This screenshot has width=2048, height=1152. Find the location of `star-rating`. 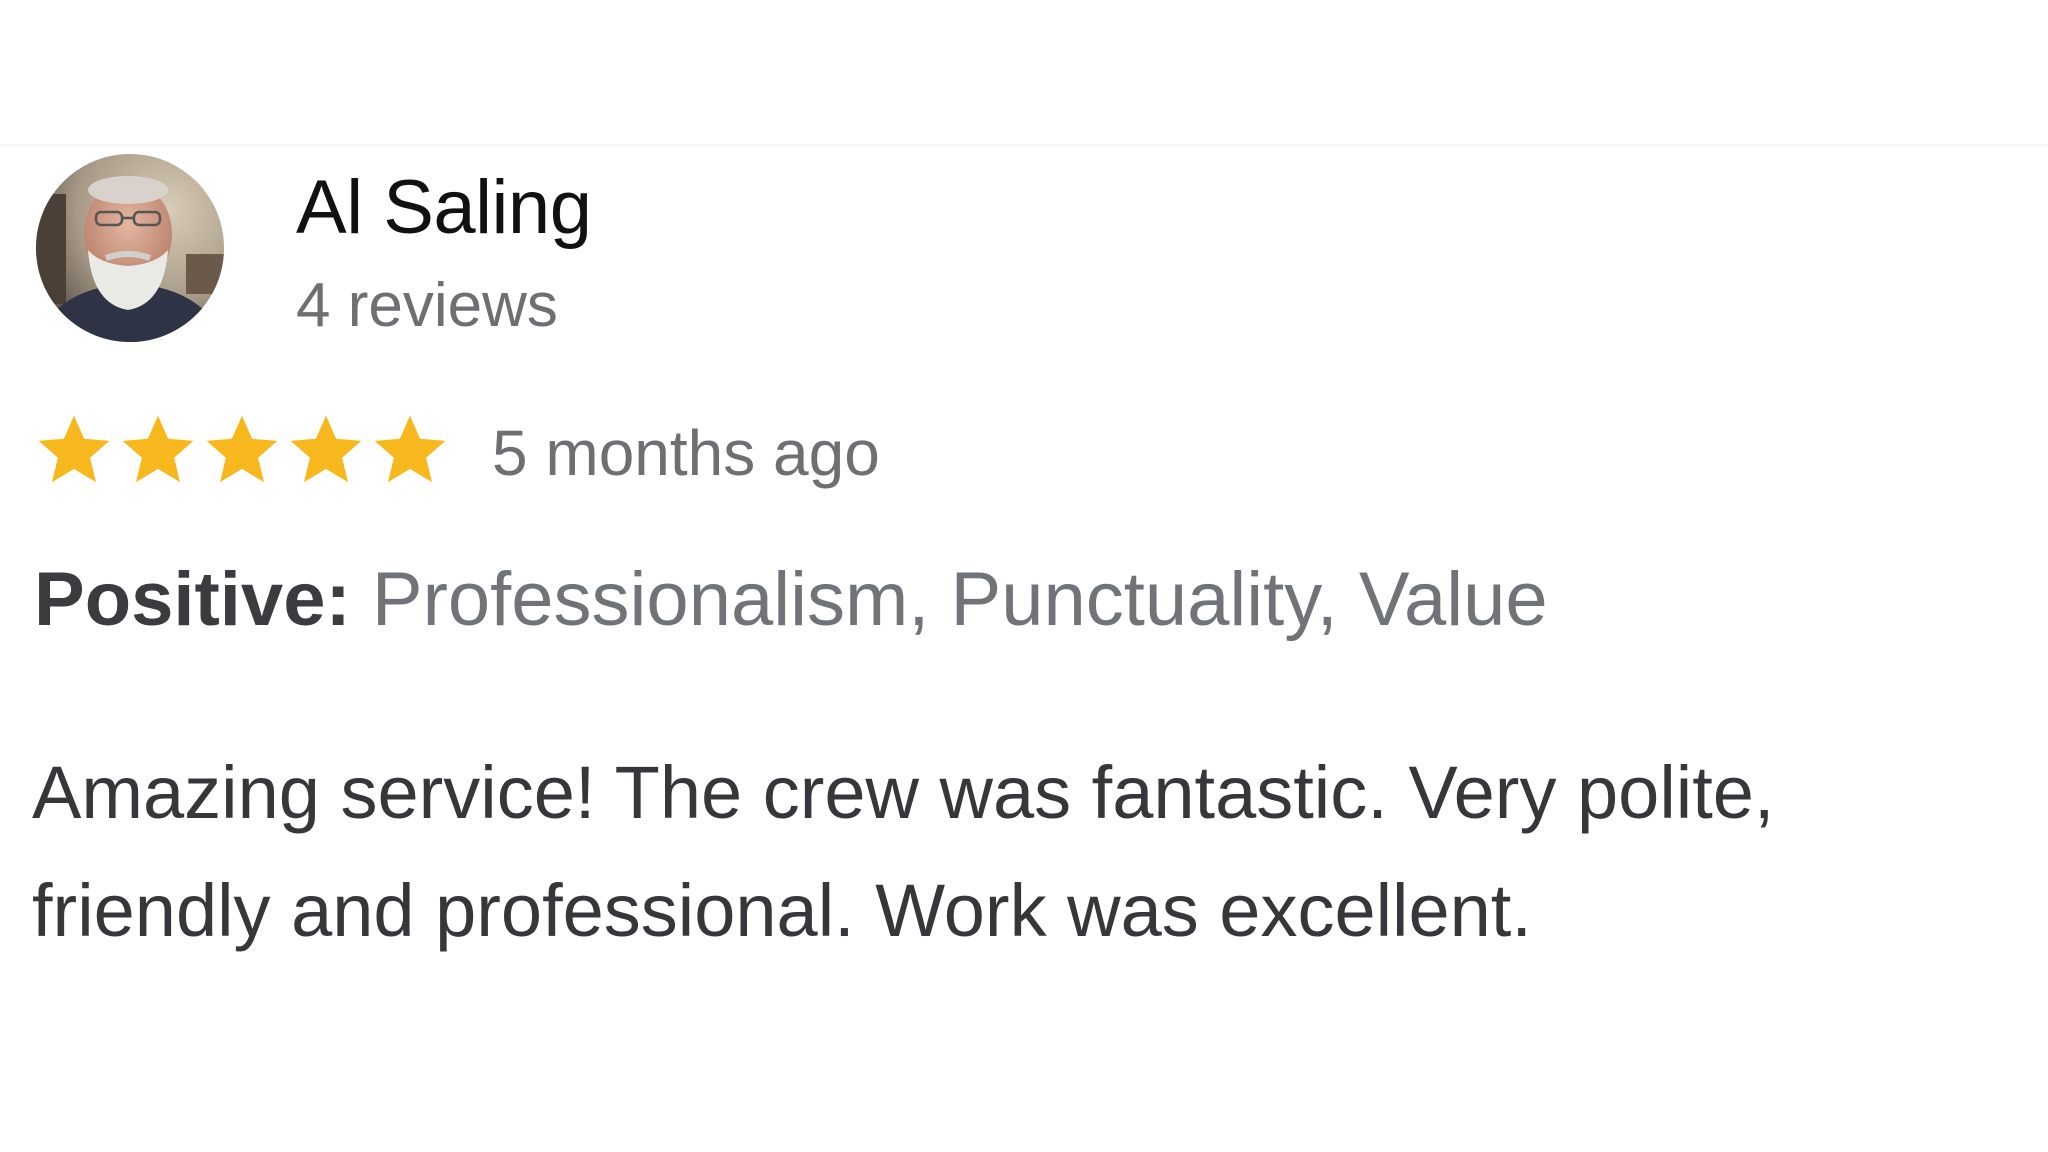

star-rating is located at coordinates (242, 450).